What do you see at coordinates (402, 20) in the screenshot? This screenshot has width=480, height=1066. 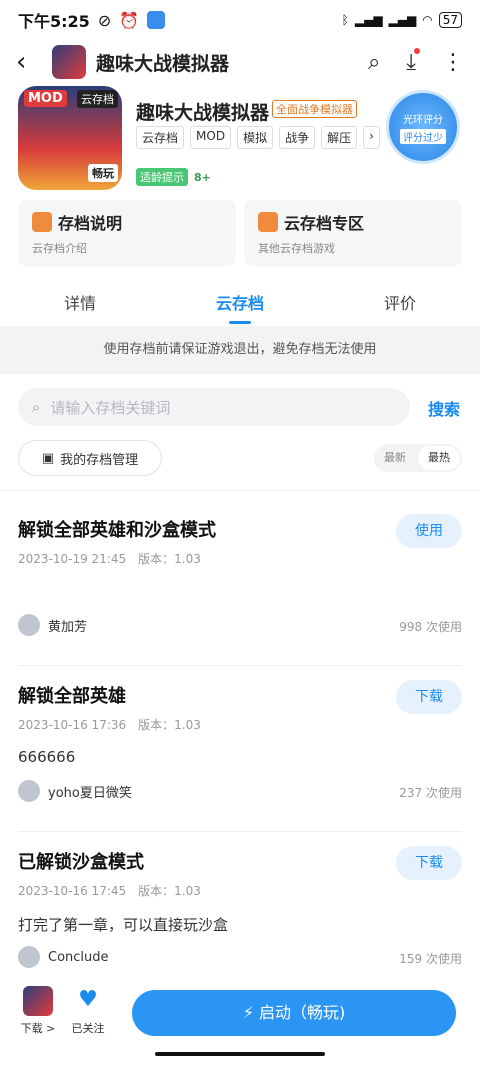 I see `signal-icon-2: ▂▄▆` at bounding box center [402, 20].